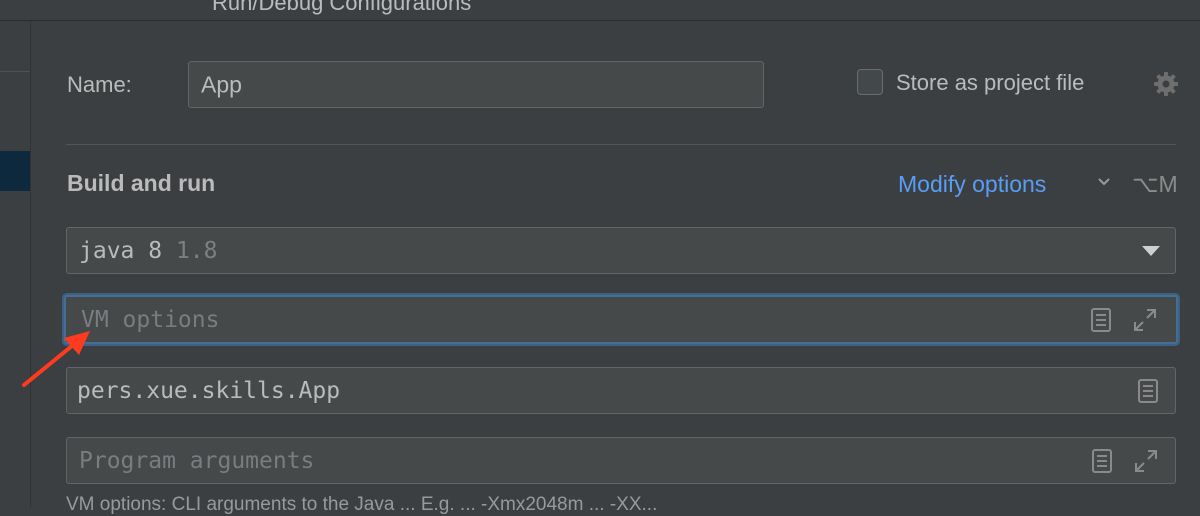  Describe the element at coordinates (621, 390) in the screenshot. I see `main-class-input: pers.xue.skills.App` at that location.